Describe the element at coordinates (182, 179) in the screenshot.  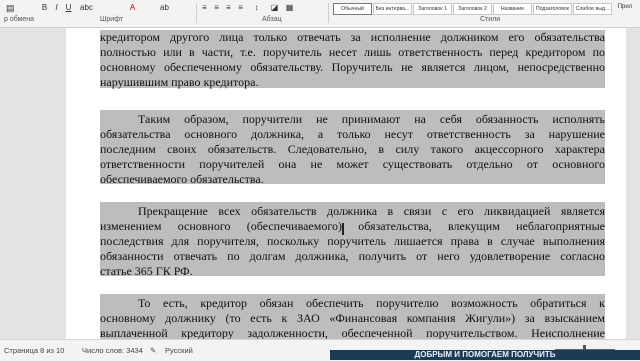
I see `document-line: обеспечиваемого обязательства.` at that location.